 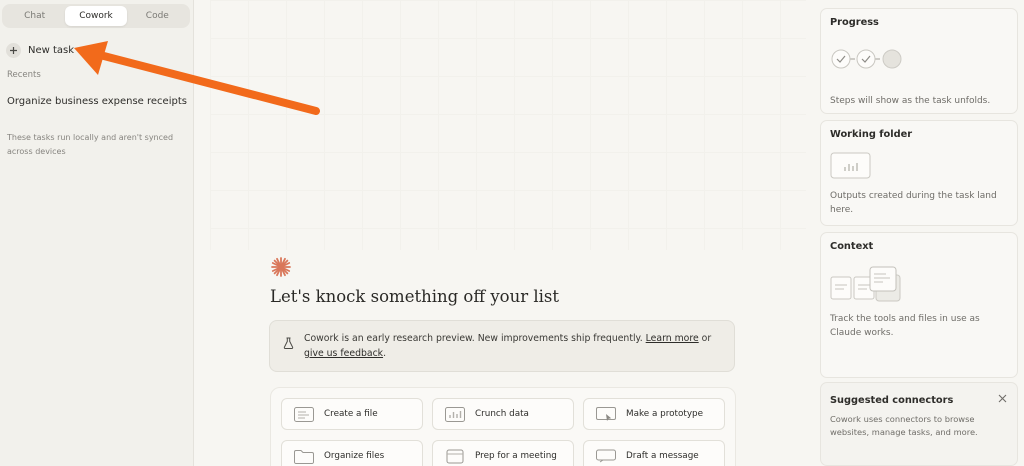 What do you see at coordinates (343, 353) in the screenshot?
I see `feedback-link: give us feedback` at bounding box center [343, 353].